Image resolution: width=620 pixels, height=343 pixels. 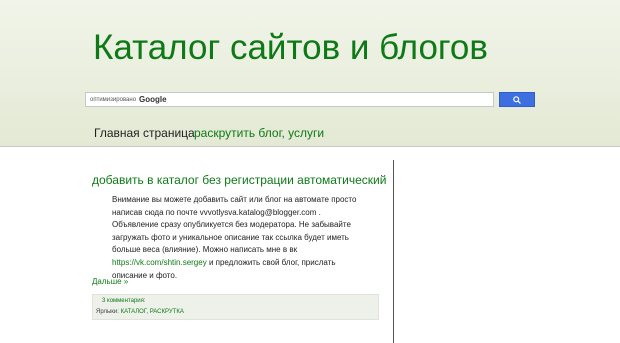 What do you see at coordinates (289, 99) in the screenshot?
I see `search-input: оптимизировано Google` at bounding box center [289, 99].